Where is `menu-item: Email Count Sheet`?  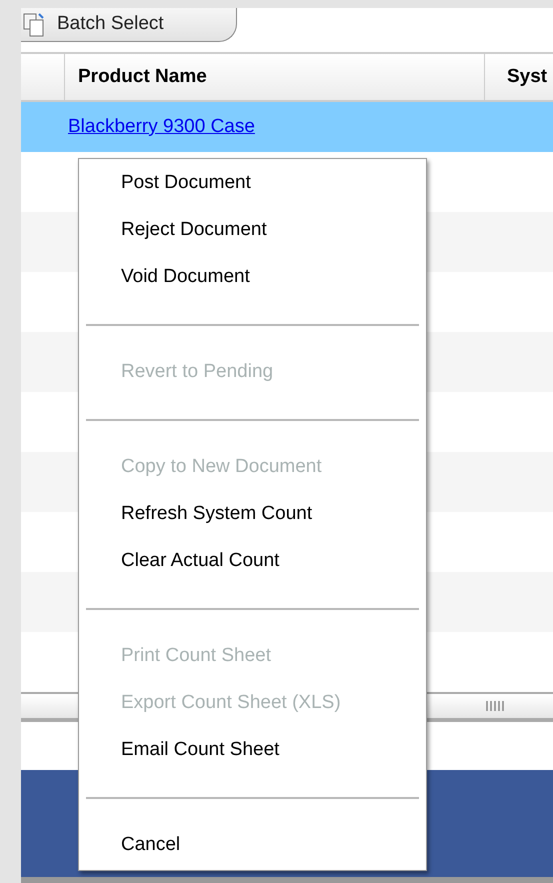 menu-item: Email Count Sheet is located at coordinates (252, 750).